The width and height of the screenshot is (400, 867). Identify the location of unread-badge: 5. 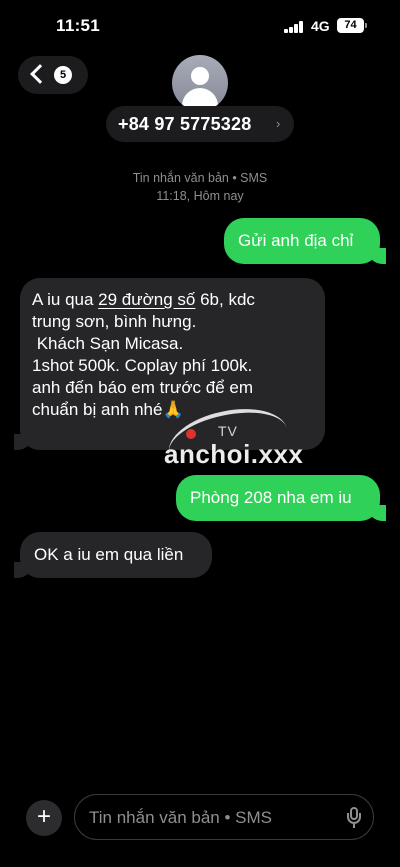
(63, 75).